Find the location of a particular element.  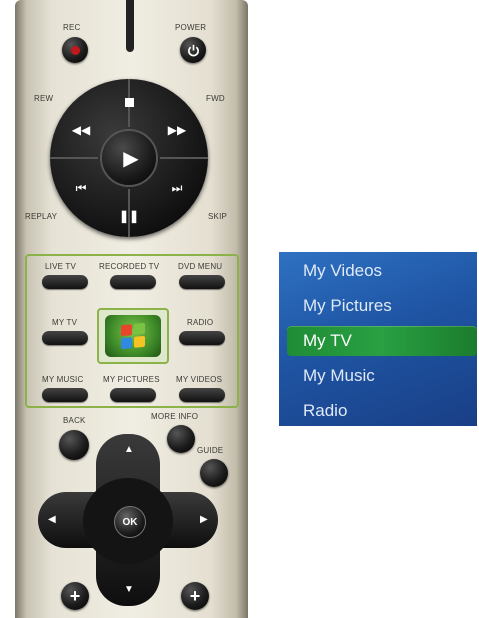

my-tv-button is located at coordinates (65, 338).